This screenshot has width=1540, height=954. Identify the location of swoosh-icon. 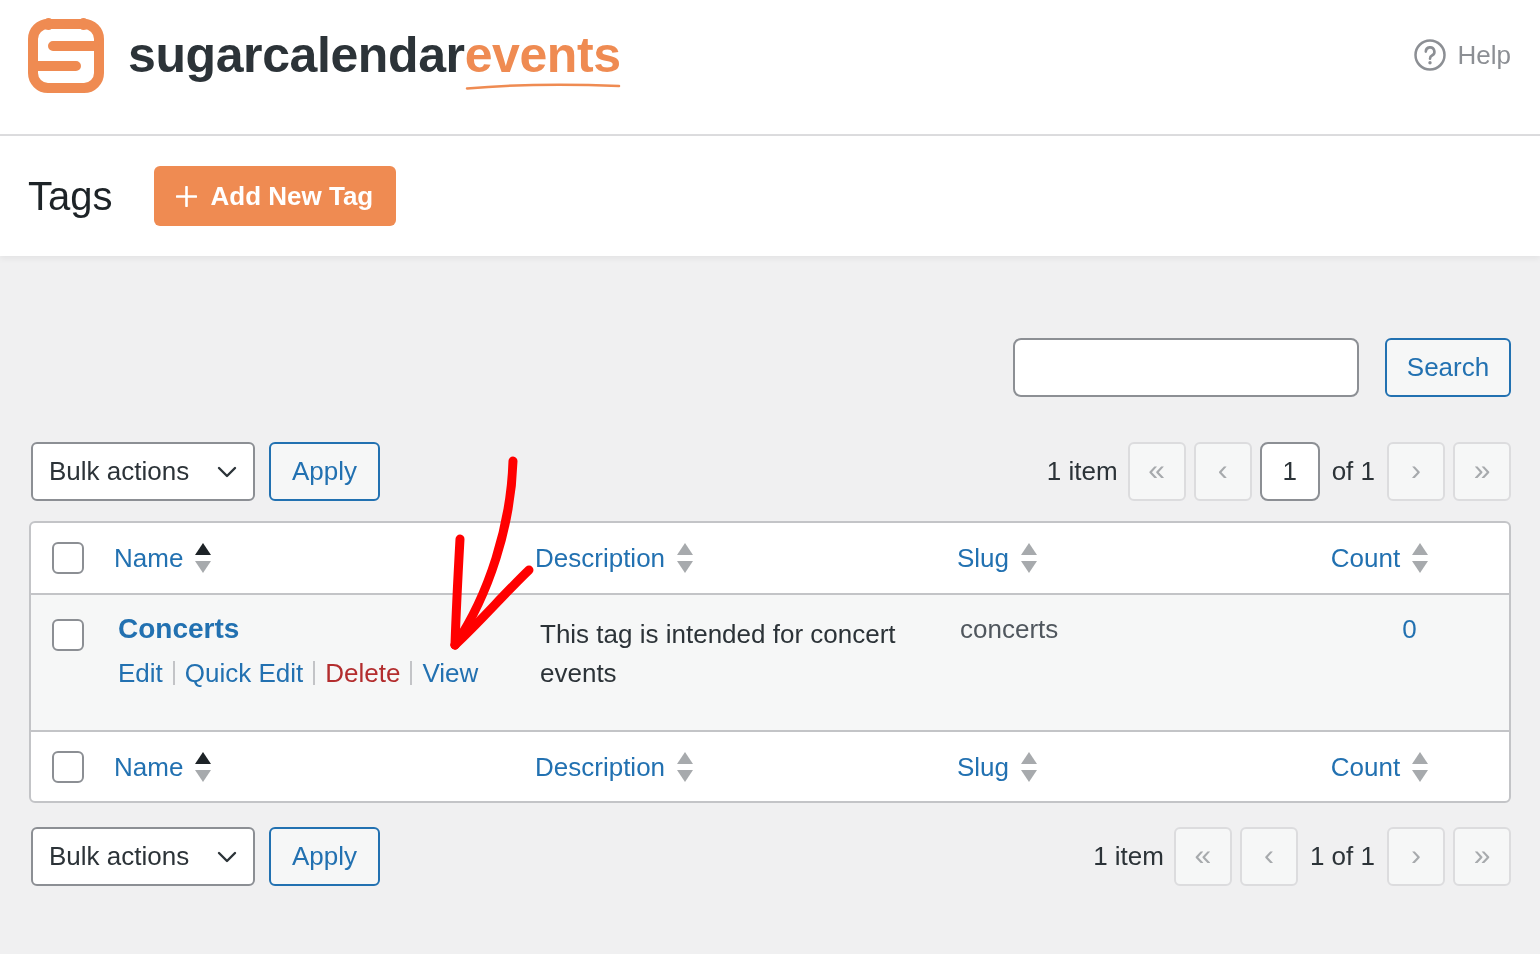
(542, 86).